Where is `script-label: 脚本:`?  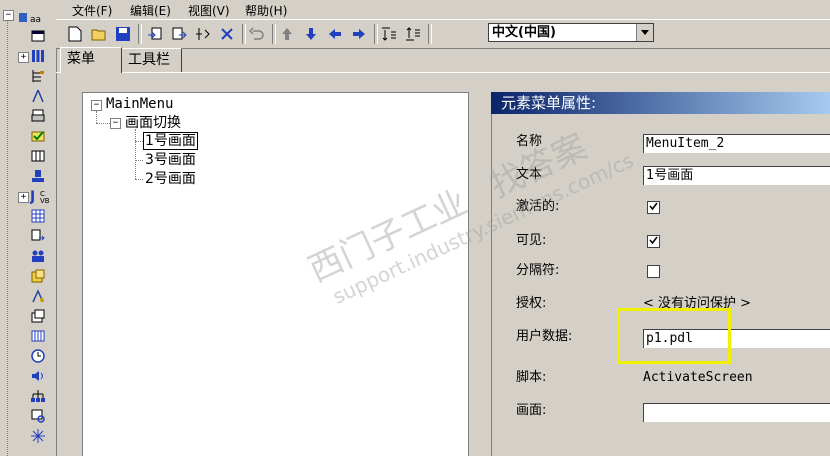
script-label: 脚本: is located at coordinates (531, 377).